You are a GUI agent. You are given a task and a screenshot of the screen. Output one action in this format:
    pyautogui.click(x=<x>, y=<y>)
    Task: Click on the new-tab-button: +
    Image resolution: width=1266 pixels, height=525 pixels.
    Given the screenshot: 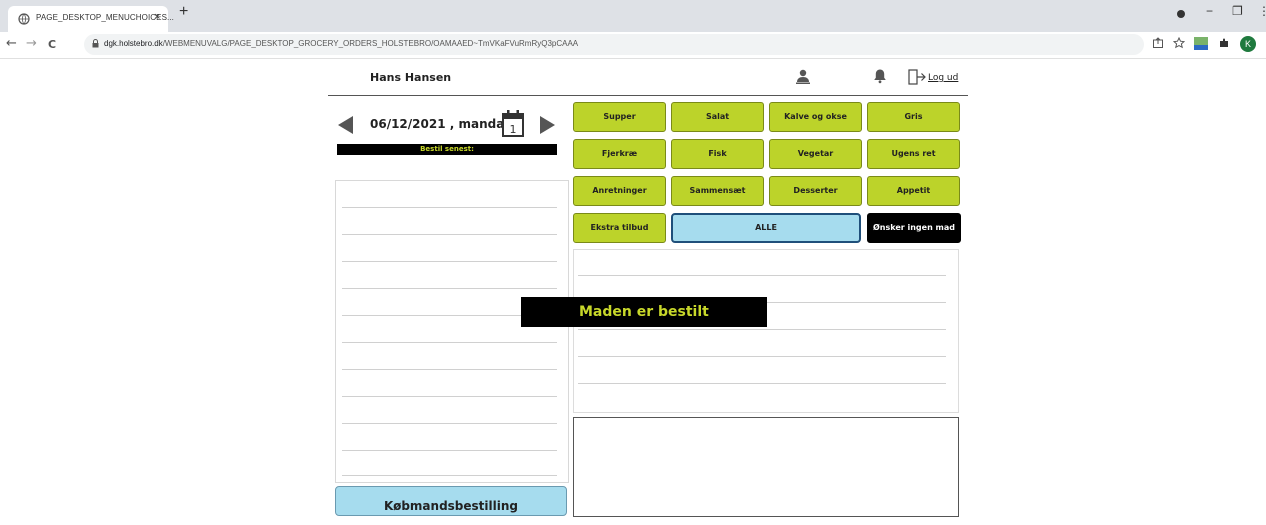 What is the action you would take?
    pyautogui.click(x=183, y=12)
    